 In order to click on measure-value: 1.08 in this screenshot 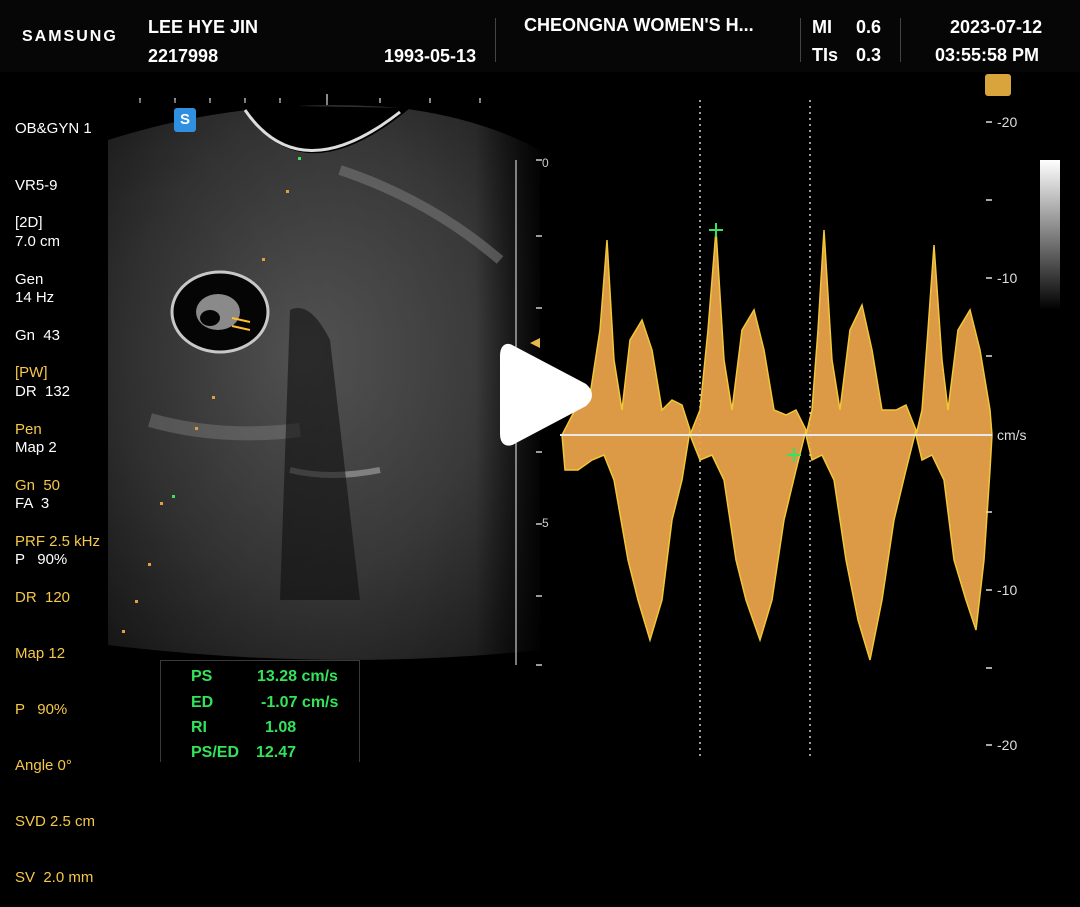, I will do `click(281, 727)`.